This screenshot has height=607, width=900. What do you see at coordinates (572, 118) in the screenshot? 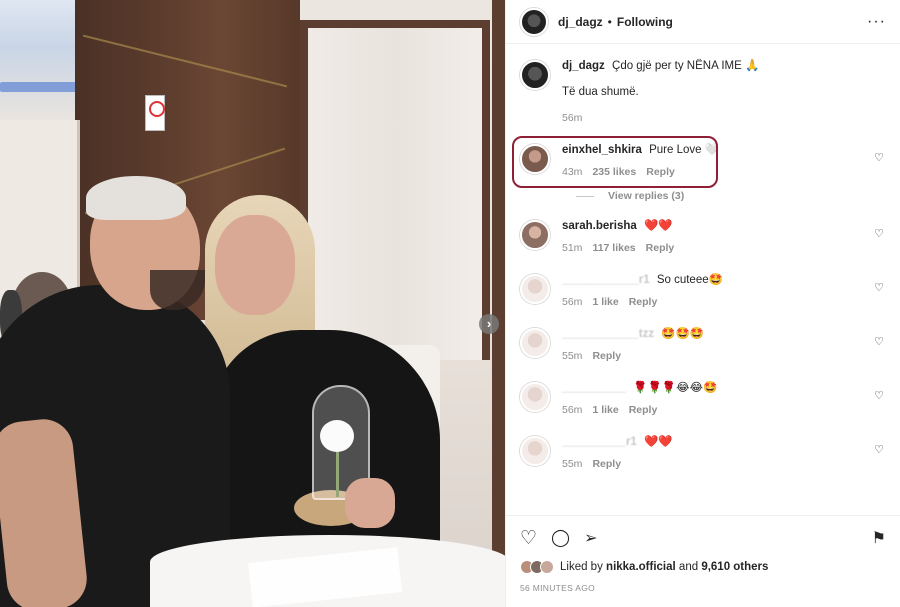
I see `caption-time: 56m` at bounding box center [572, 118].